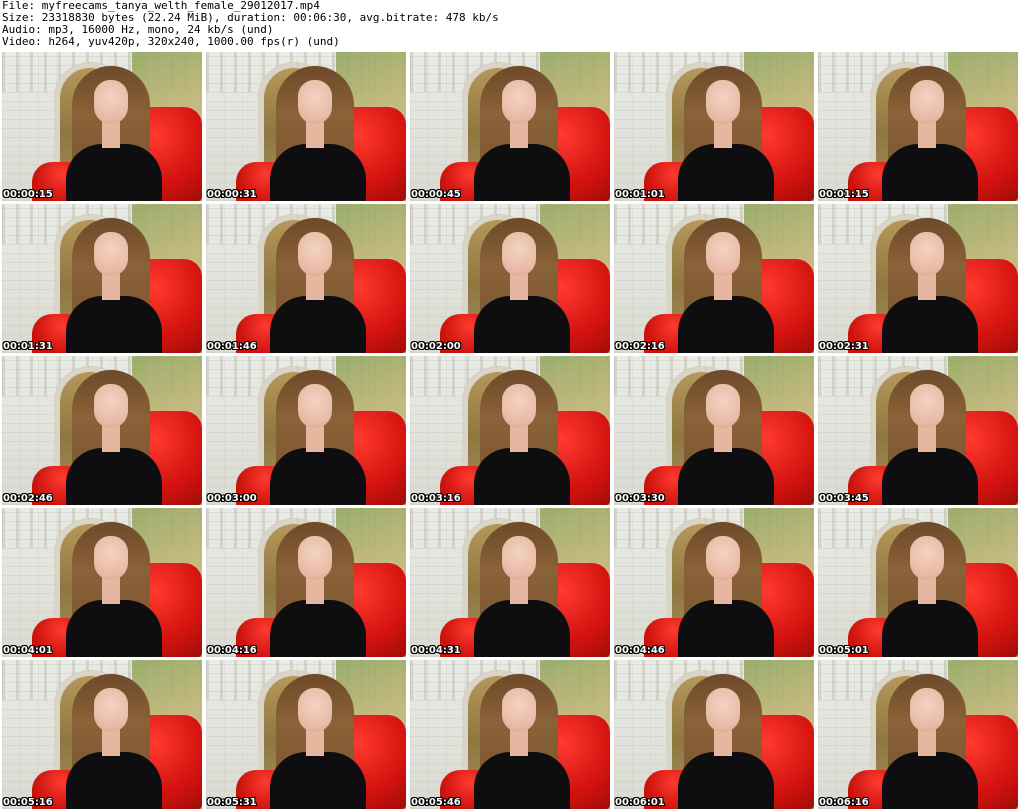 The image size is (1024, 811). Describe the element at coordinates (844, 498) in the screenshot. I see `frame-timestamp: 00:03:45` at that location.